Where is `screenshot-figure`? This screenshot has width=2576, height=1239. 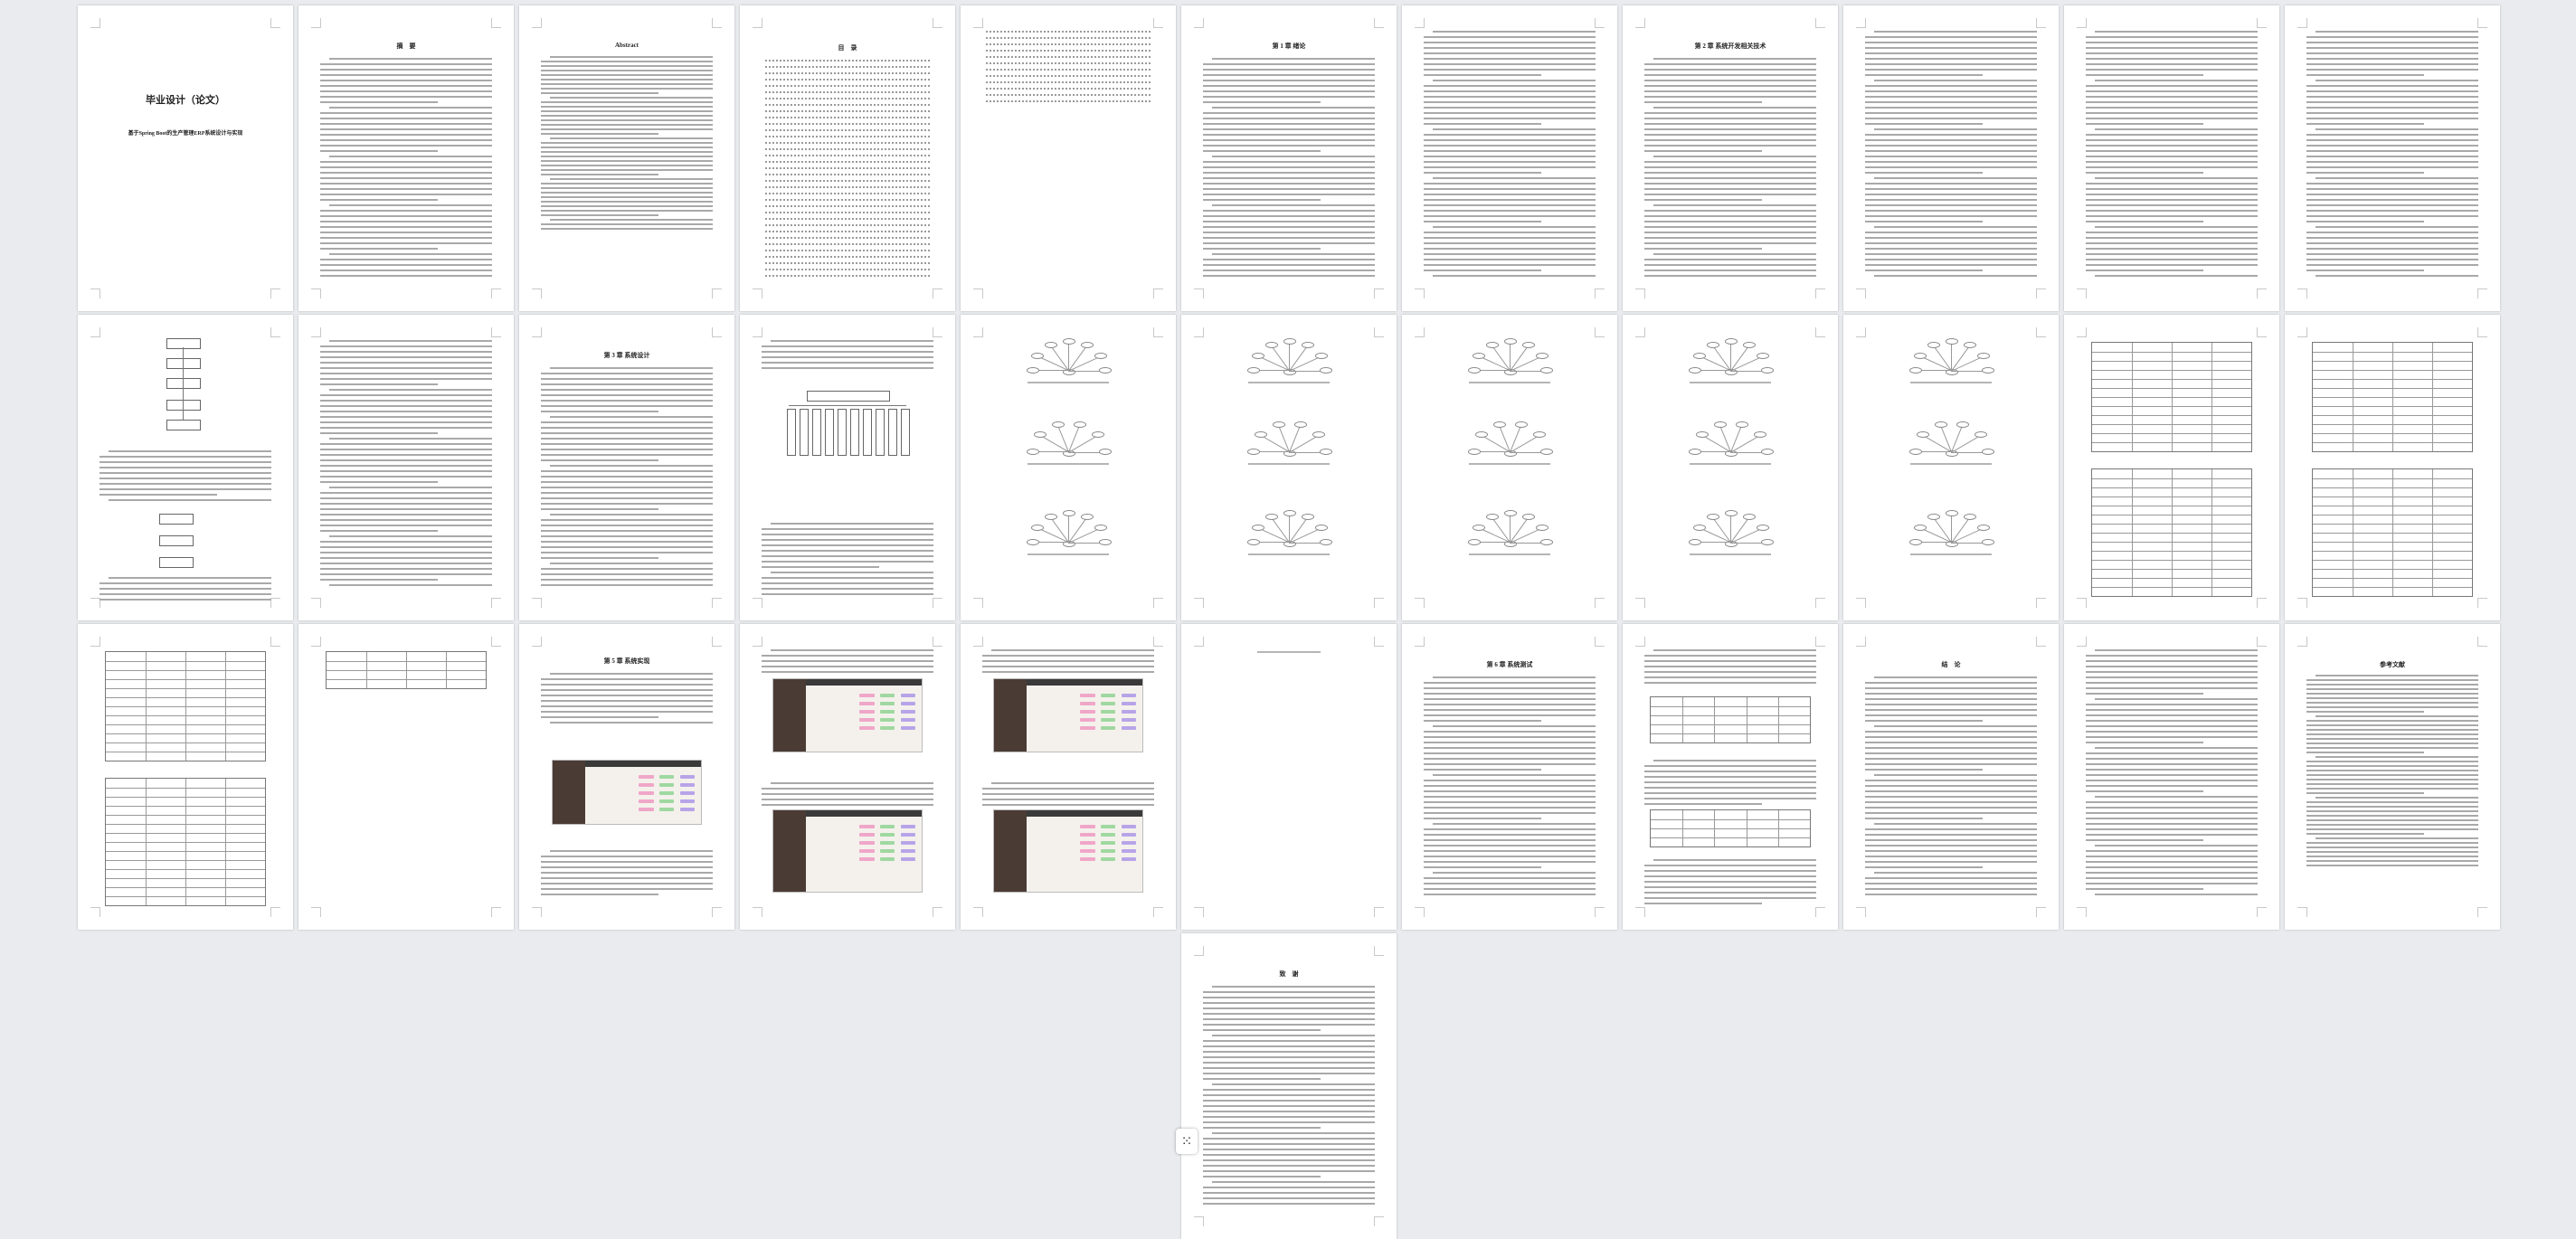
screenshot-figure is located at coordinates (627, 792).